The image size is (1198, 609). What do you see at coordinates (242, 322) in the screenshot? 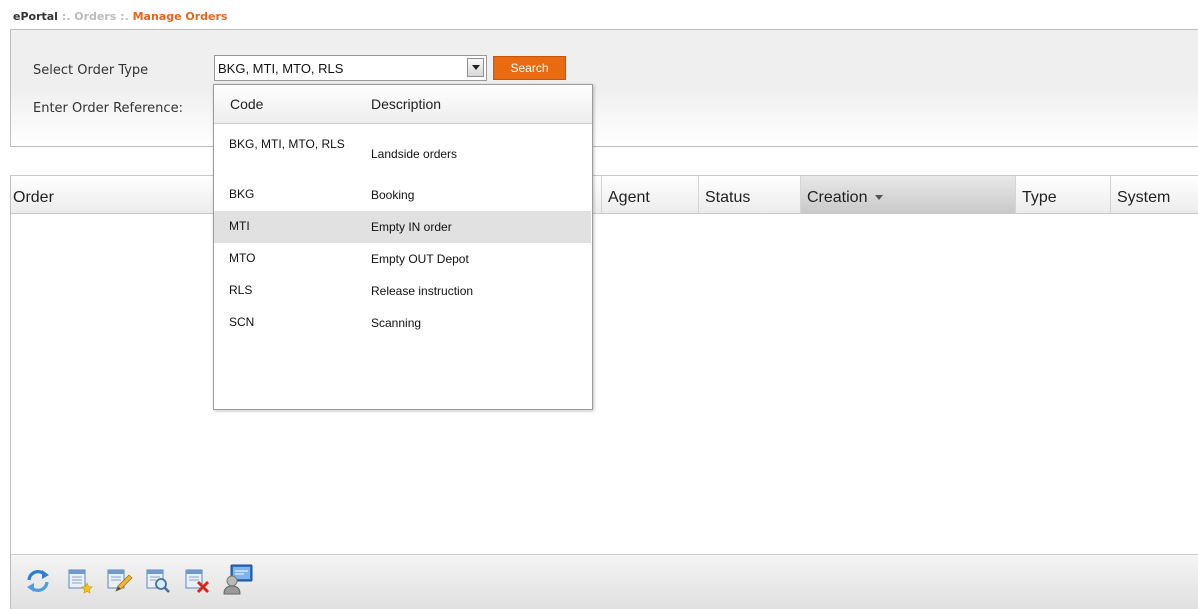
I see `option-code: SCN` at bounding box center [242, 322].